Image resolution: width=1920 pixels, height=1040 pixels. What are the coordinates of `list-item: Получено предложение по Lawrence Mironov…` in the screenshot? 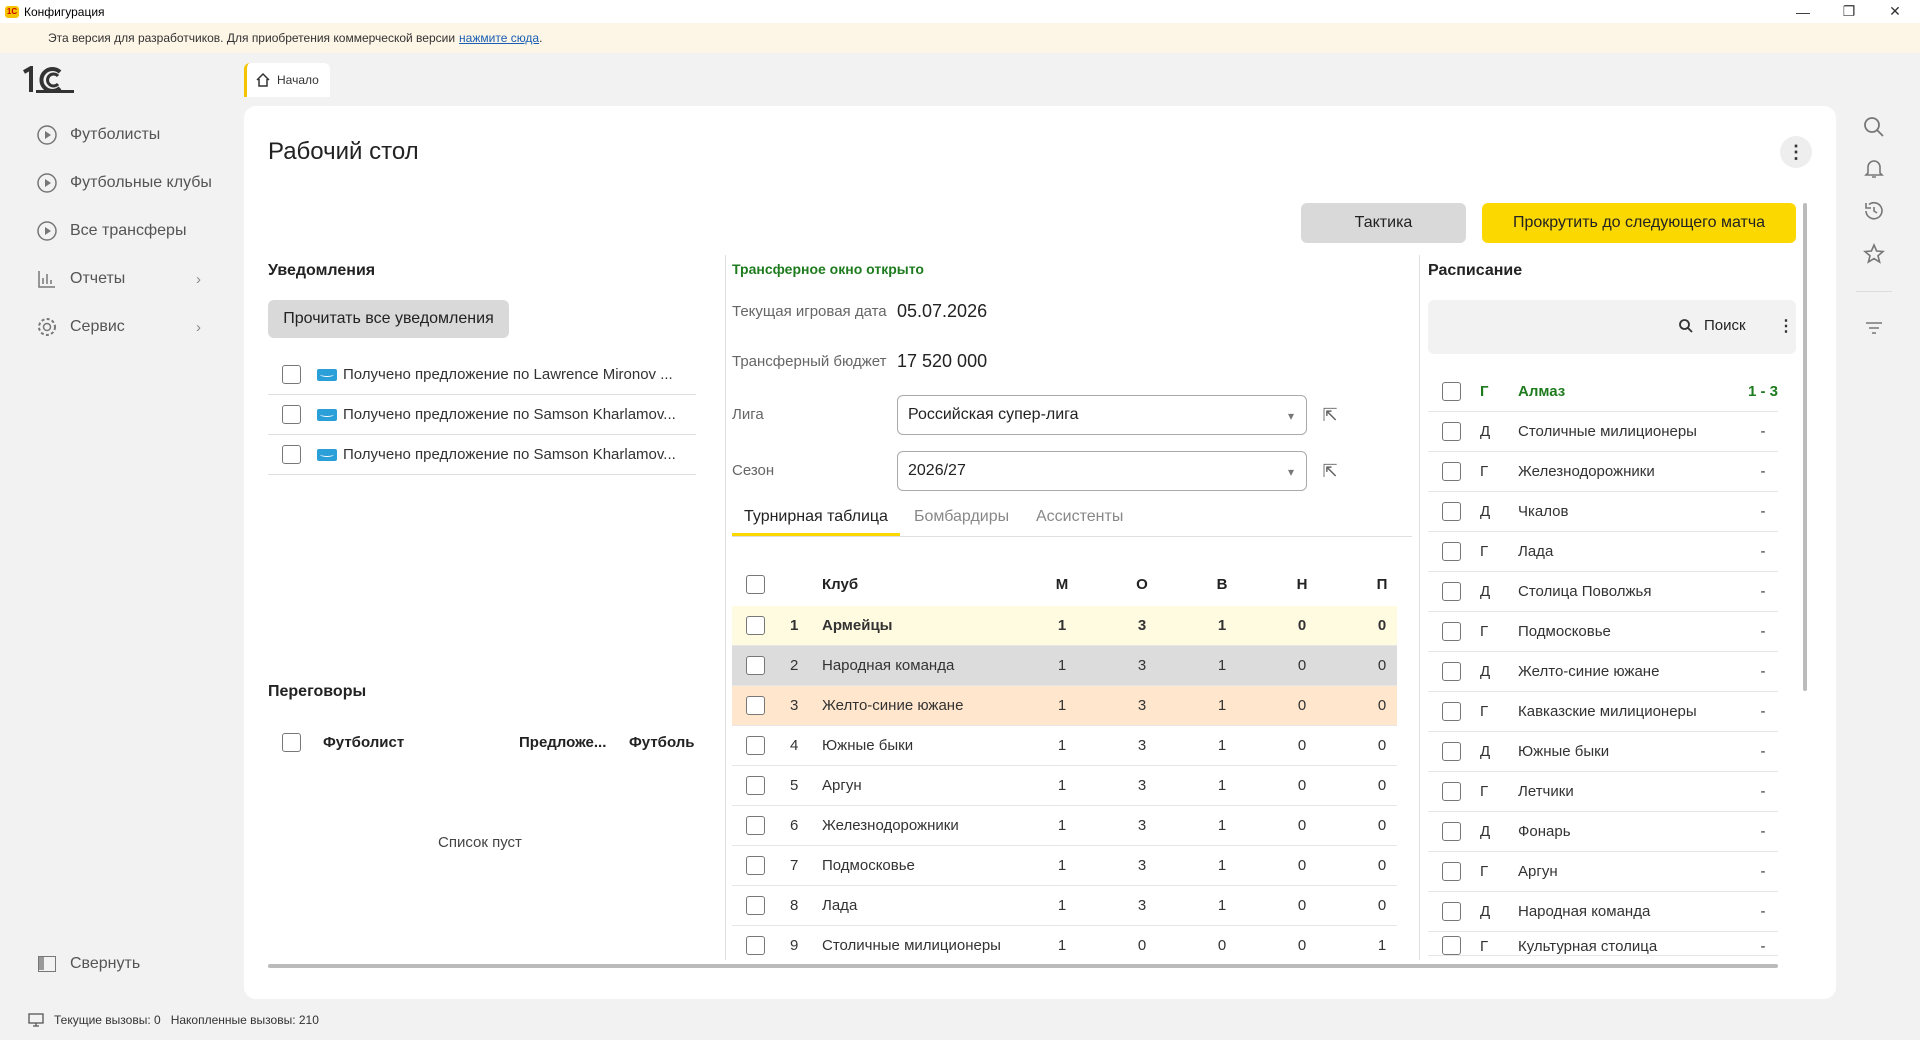 It's located at (482, 375).